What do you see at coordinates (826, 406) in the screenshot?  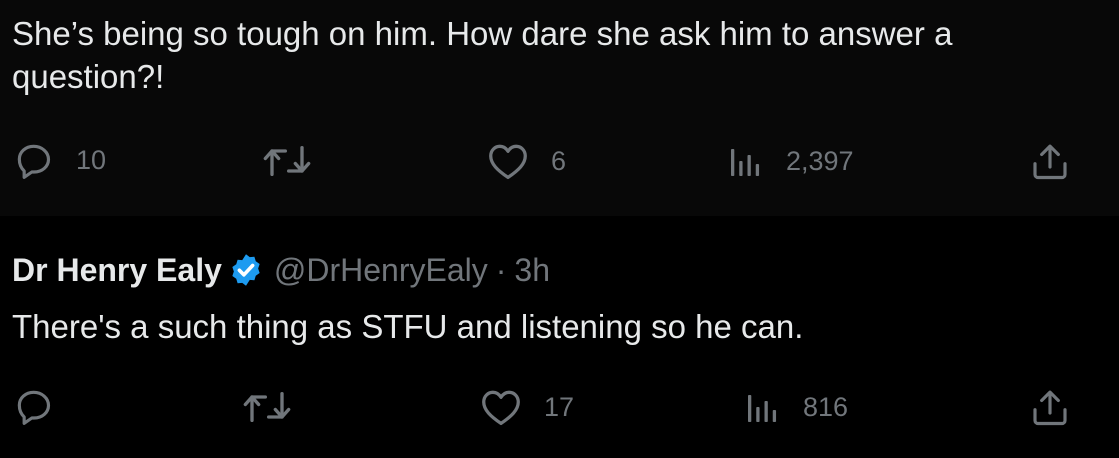 I see `view-count: 816` at bounding box center [826, 406].